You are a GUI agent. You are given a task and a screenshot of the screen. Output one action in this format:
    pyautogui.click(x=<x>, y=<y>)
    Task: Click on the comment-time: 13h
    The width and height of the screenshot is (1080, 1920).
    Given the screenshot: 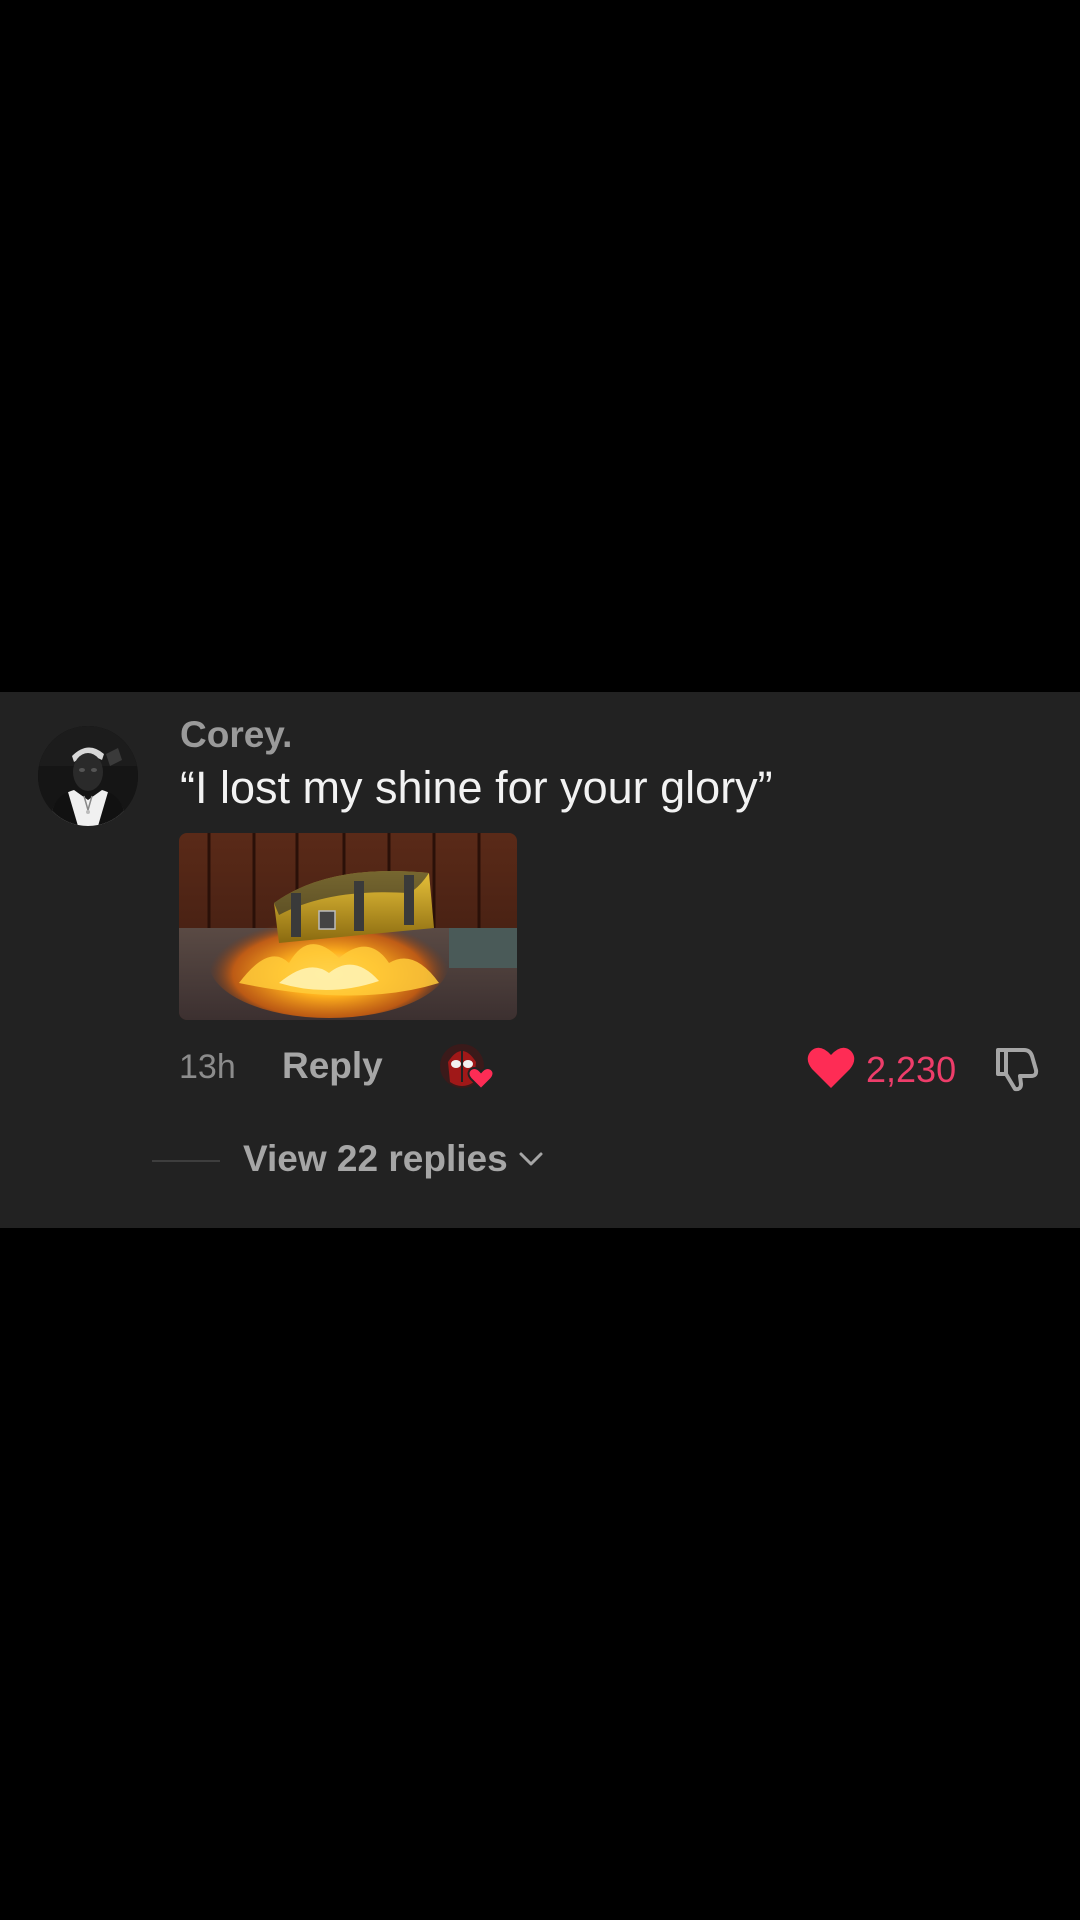 What is the action you would take?
    pyautogui.click(x=207, y=1067)
    